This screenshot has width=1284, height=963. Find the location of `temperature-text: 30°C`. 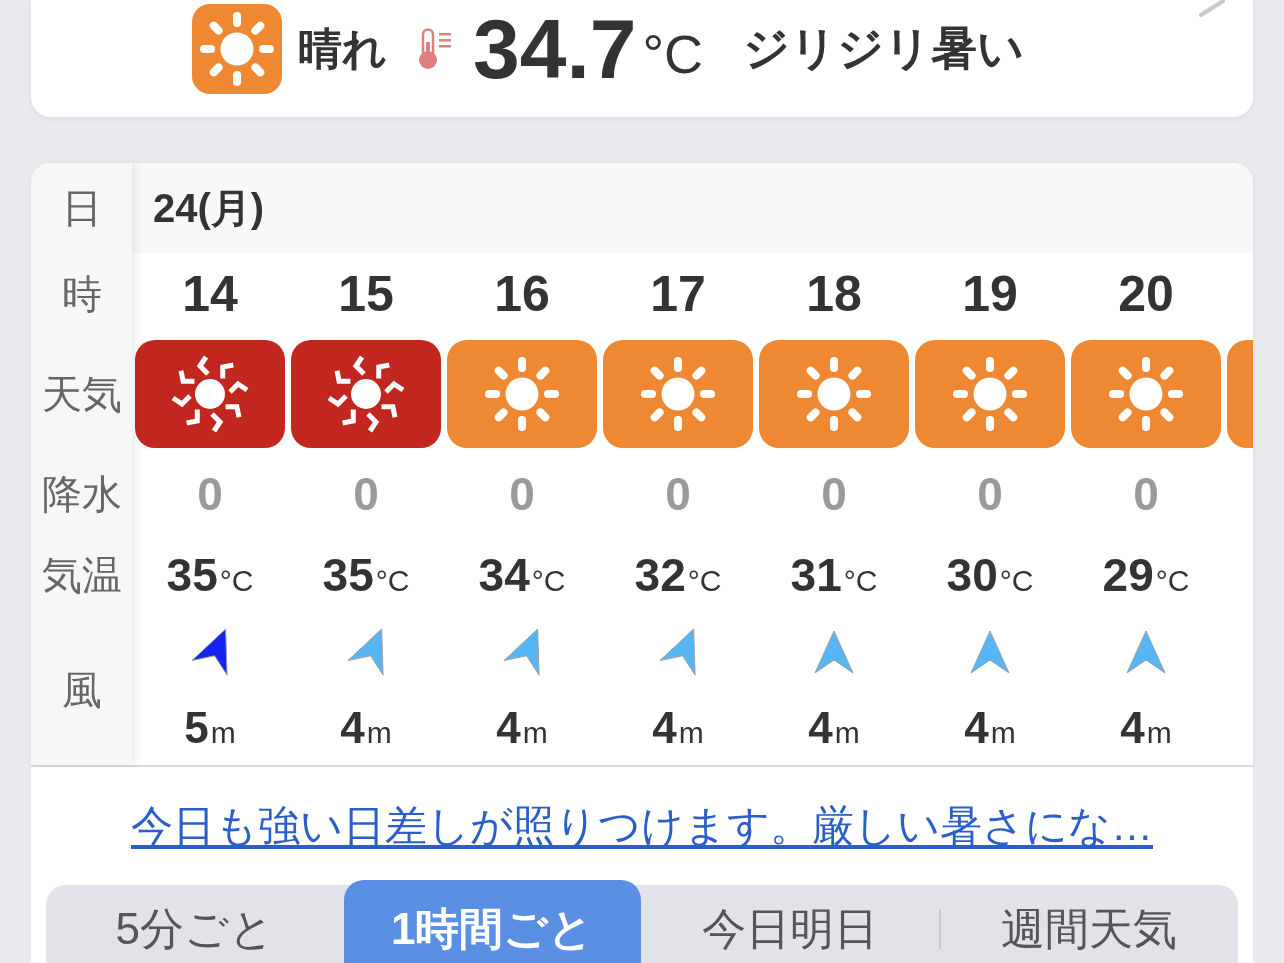

temperature-text: 30°C is located at coordinates (990, 575).